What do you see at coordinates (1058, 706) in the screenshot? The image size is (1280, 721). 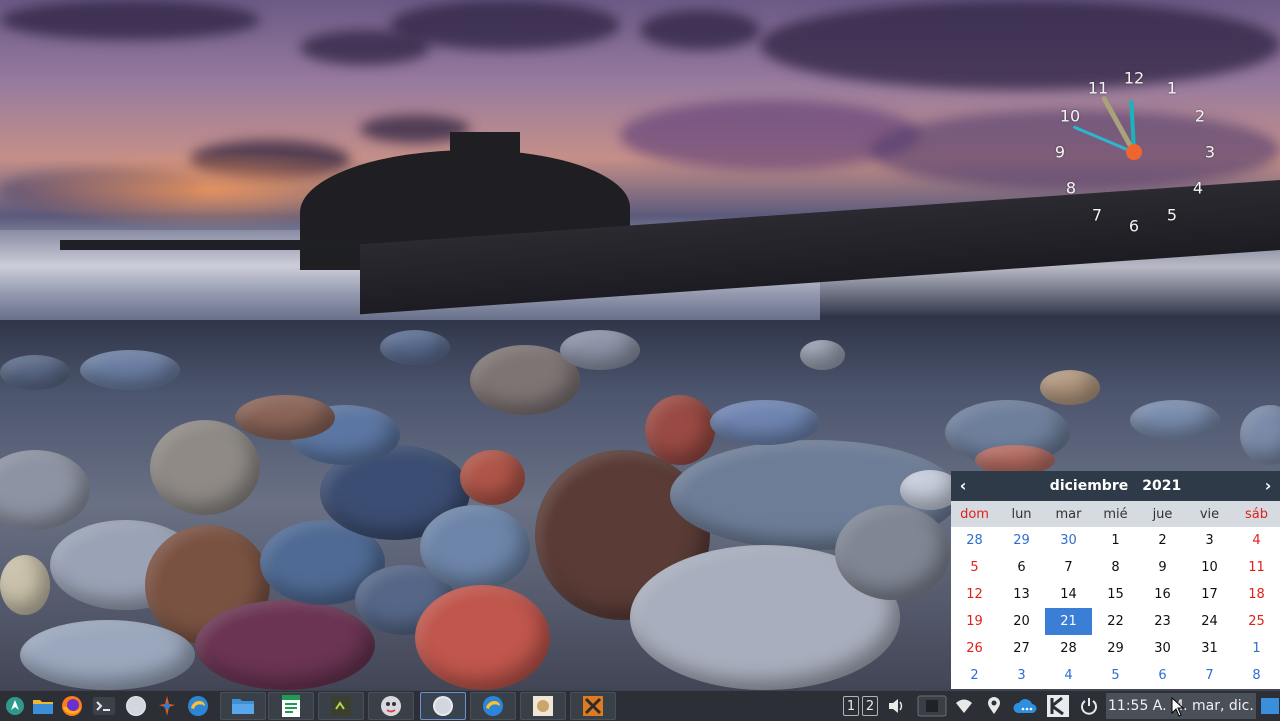 I see `kaspersky-icon` at bounding box center [1058, 706].